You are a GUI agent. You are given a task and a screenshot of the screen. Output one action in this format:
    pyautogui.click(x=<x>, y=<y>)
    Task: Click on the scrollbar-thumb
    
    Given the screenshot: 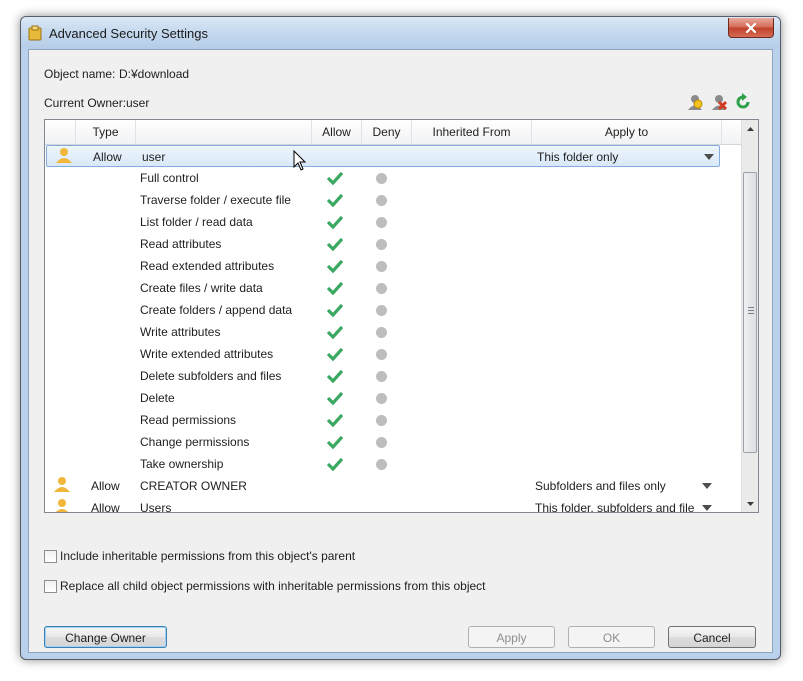 What is the action you would take?
    pyautogui.click(x=750, y=312)
    